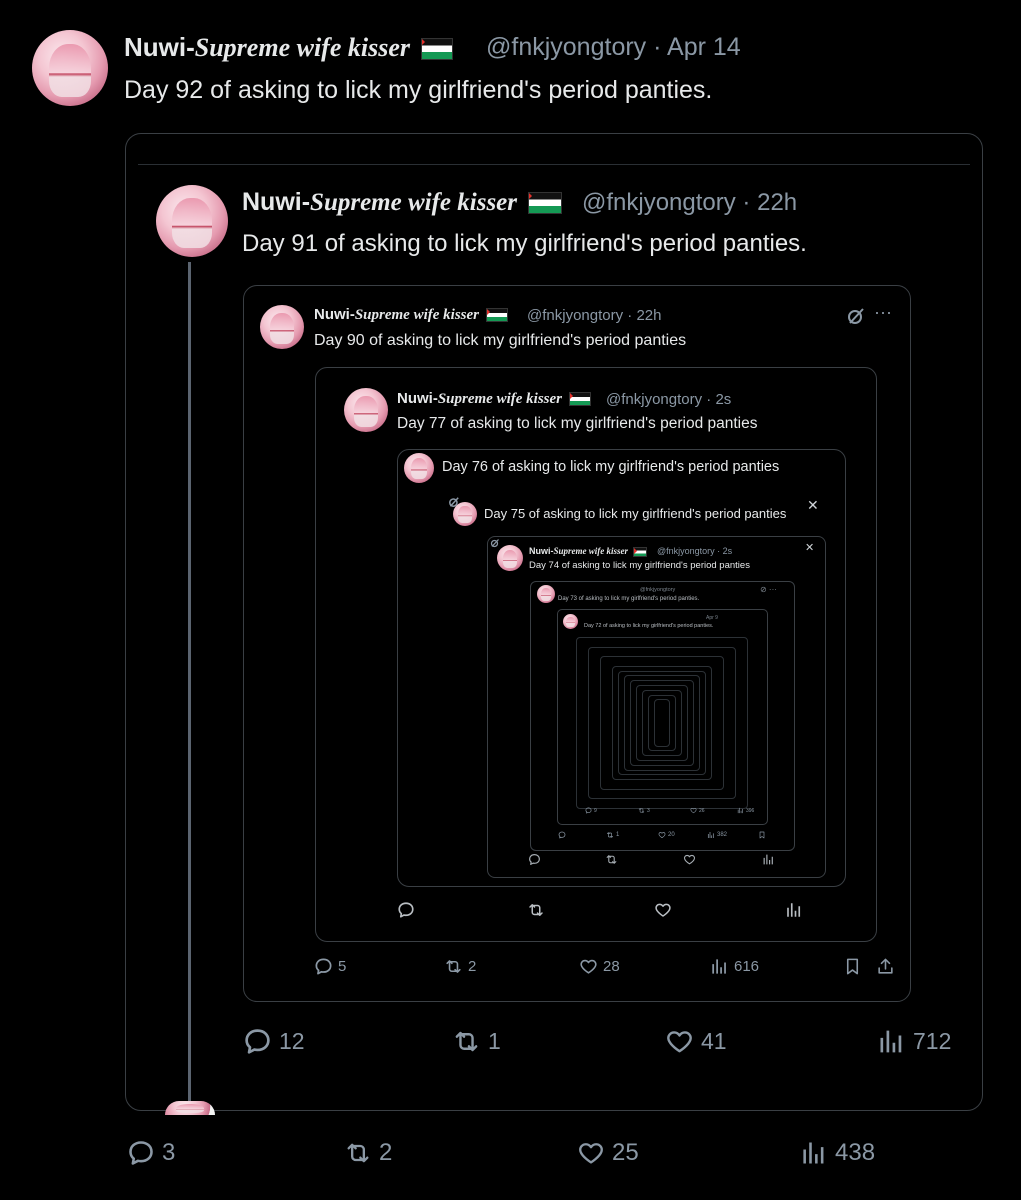 The height and width of the screenshot is (1200, 1021). I want to click on action-count: 1, so click(494, 1041).